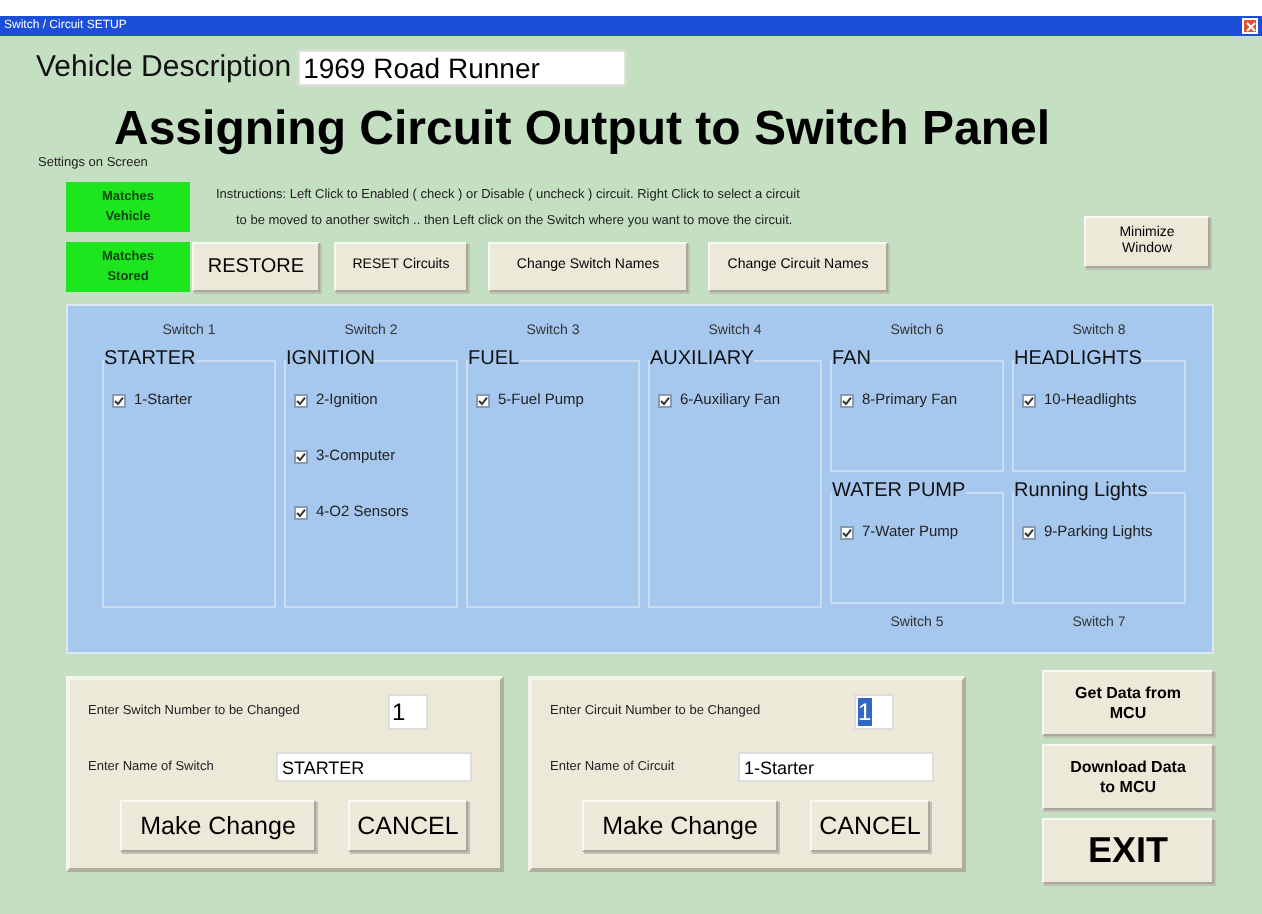 Image resolution: width=1262 pixels, height=914 pixels. I want to click on mcu-button: Download Data to MCU, so click(1128, 777).